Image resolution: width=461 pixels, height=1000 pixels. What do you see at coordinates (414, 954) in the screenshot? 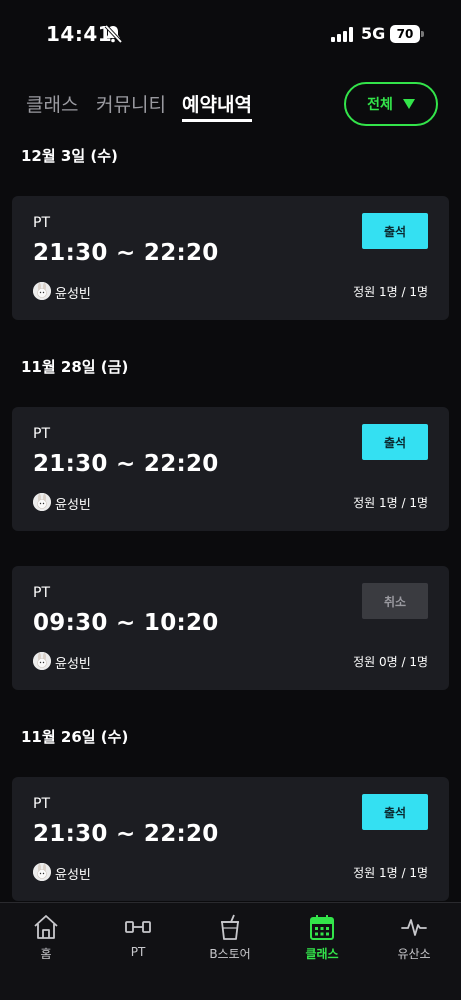
I see `nav-label: 유산소` at bounding box center [414, 954].